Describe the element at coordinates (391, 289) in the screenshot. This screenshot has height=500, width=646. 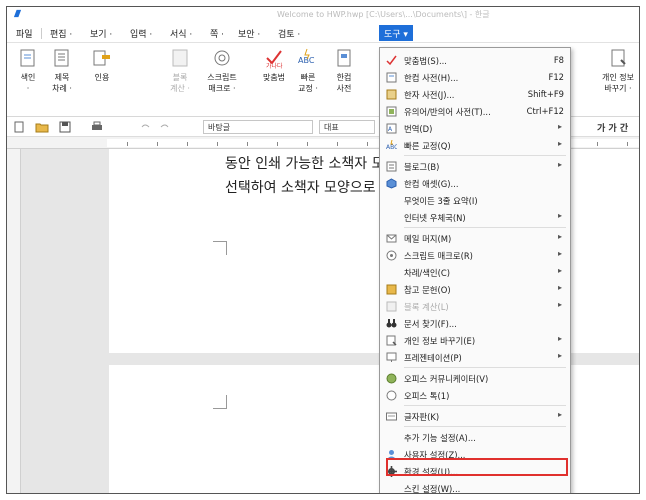
I see `reference-icon` at that location.